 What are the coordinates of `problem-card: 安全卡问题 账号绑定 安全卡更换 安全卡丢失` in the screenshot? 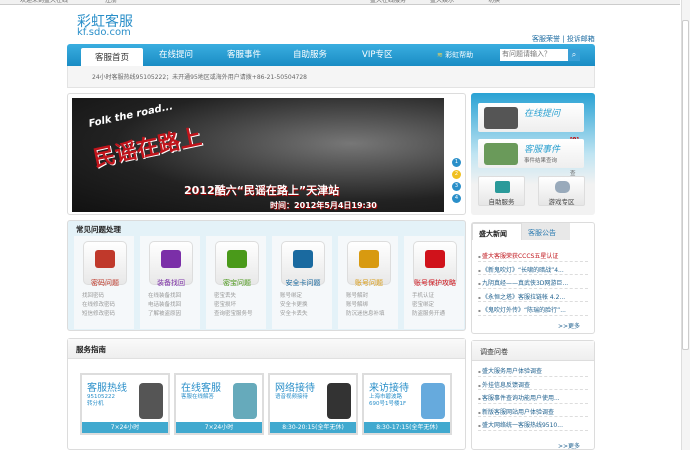 It's located at (302, 282).